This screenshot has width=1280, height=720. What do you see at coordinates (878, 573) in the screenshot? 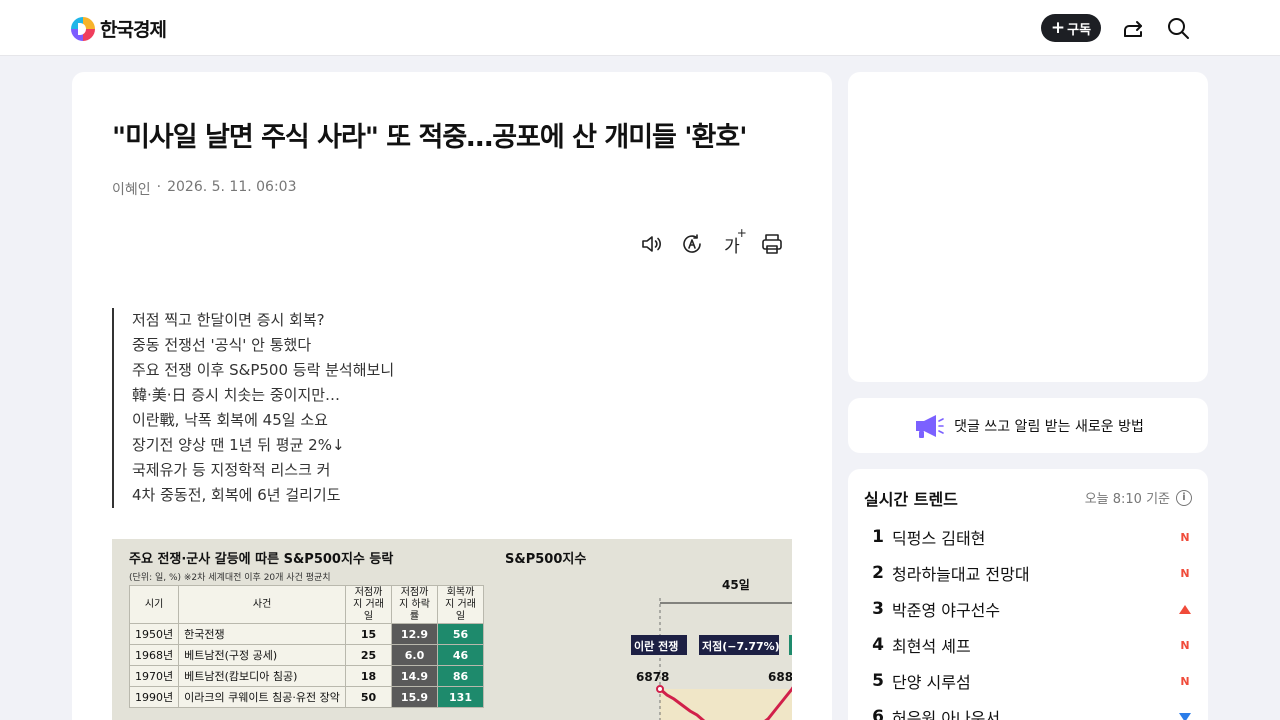
I see `trend-rank: 2` at bounding box center [878, 573].